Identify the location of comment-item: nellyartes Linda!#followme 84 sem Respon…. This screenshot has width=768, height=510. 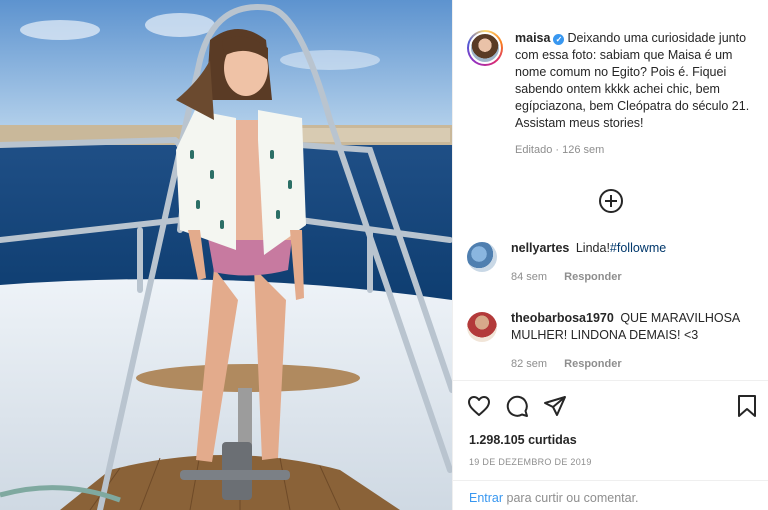
(613, 263).